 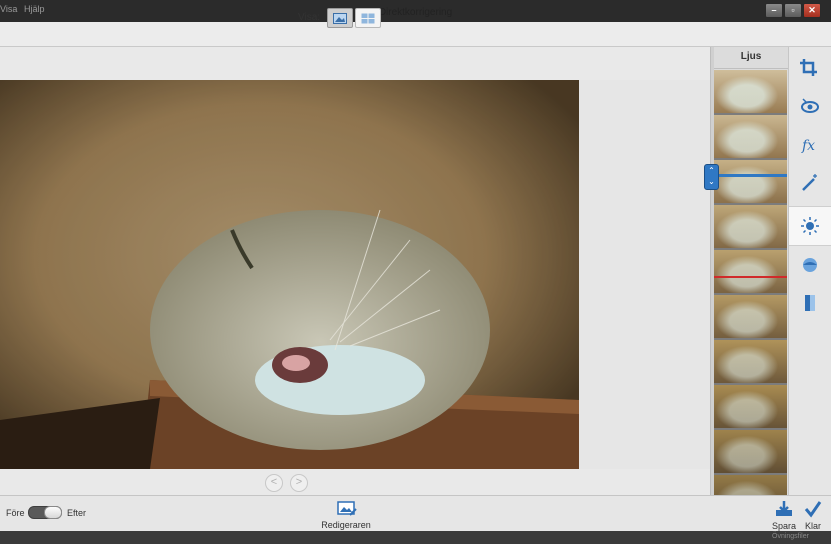 I want to click on thumbnail-scroll-control: ⌃ ⌄, so click(x=711, y=177).